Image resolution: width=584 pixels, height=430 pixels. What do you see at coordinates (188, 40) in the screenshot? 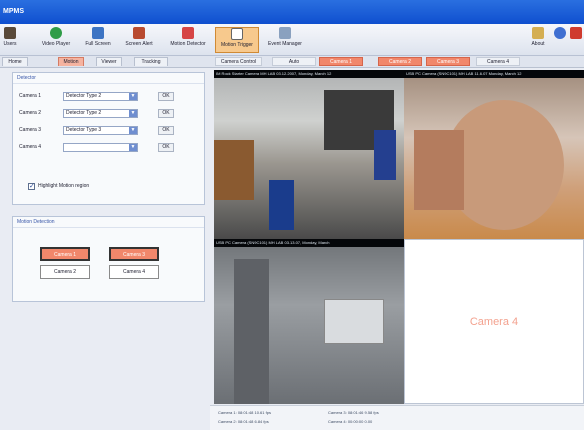
I see `motion-detector-button: Motion Detector` at bounding box center [188, 40].